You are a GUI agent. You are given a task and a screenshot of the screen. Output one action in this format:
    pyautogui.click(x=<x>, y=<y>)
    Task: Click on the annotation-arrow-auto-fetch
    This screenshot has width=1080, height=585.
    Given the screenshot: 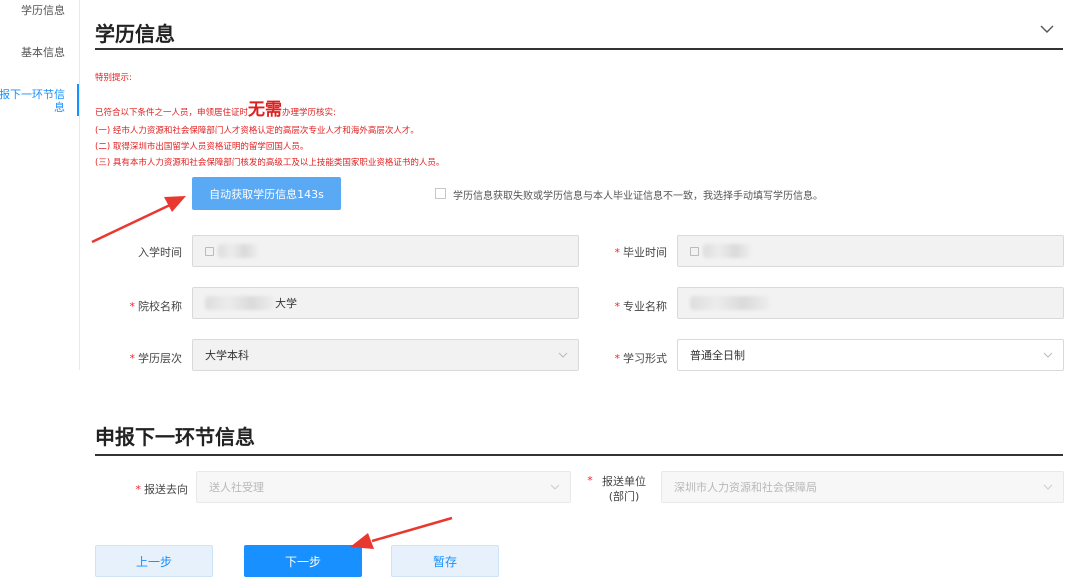 What is the action you would take?
    pyautogui.click(x=138, y=220)
    